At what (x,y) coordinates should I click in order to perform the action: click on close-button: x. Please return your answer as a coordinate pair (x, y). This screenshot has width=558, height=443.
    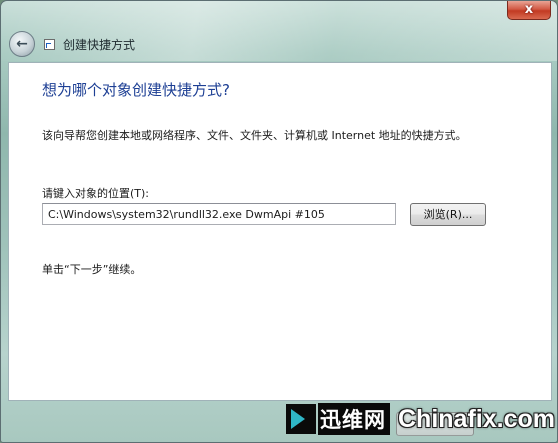
    Looking at the image, I should click on (529, 10).